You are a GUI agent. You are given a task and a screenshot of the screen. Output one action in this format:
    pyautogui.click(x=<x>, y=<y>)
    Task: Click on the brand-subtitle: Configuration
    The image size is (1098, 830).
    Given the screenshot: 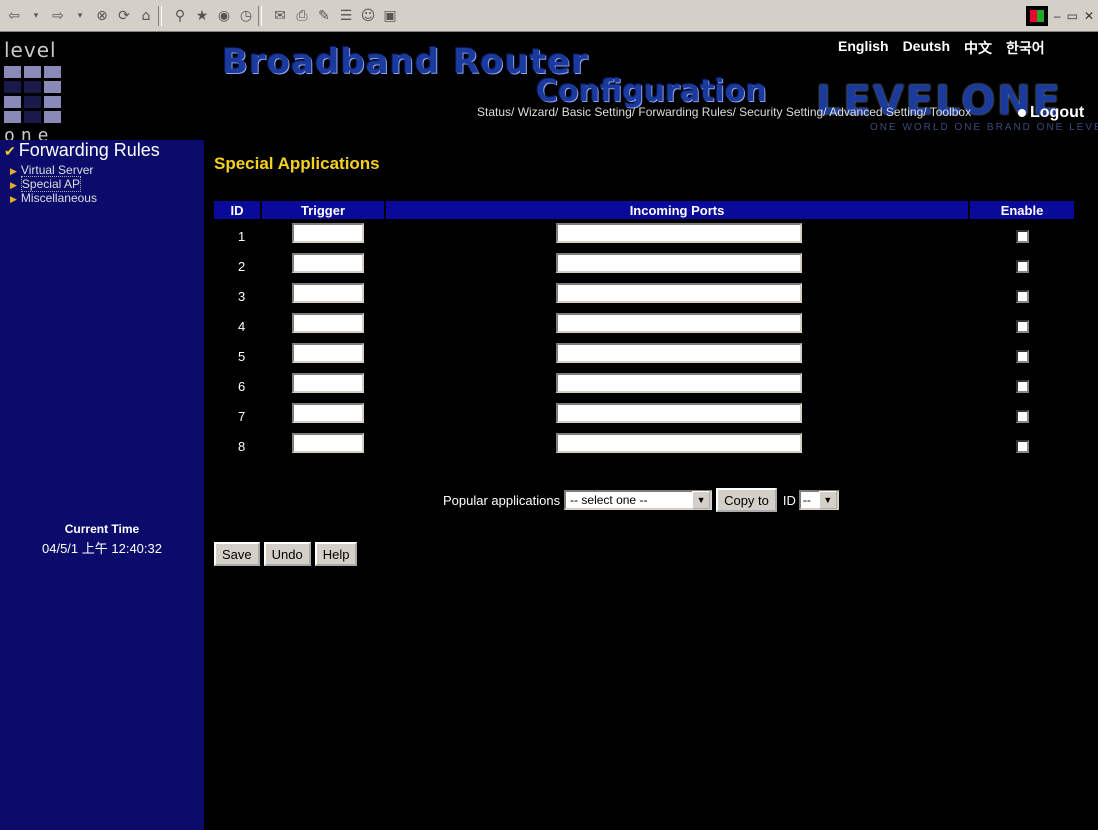 What is the action you would take?
    pyautogui.click(x=651, y=91)
    